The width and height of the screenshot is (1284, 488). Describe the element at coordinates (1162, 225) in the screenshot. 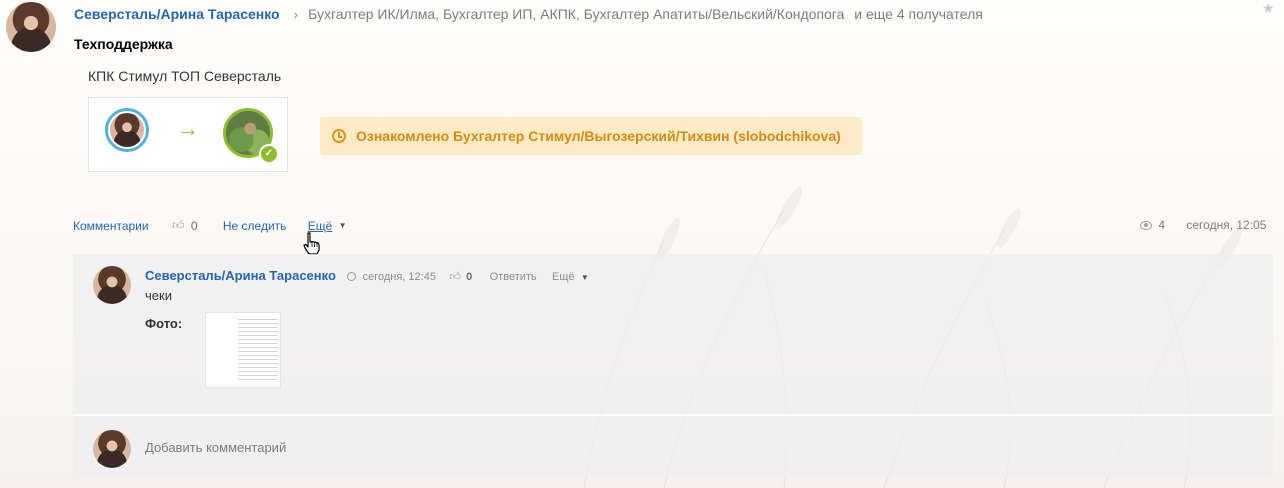

I see `view-count: 4` at that location.